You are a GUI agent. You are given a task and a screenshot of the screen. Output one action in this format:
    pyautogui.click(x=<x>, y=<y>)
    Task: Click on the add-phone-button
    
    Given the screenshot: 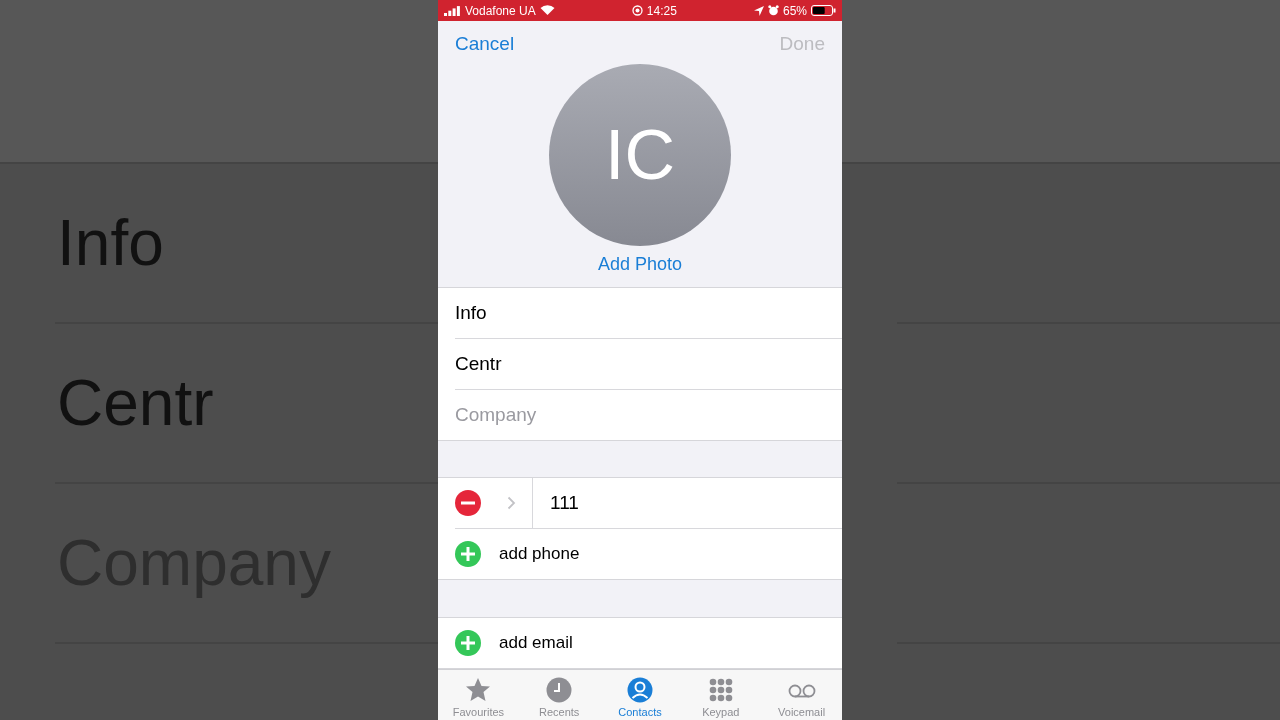 What is the action you would take?
    pyautogui.click(x=468, y=554)
    